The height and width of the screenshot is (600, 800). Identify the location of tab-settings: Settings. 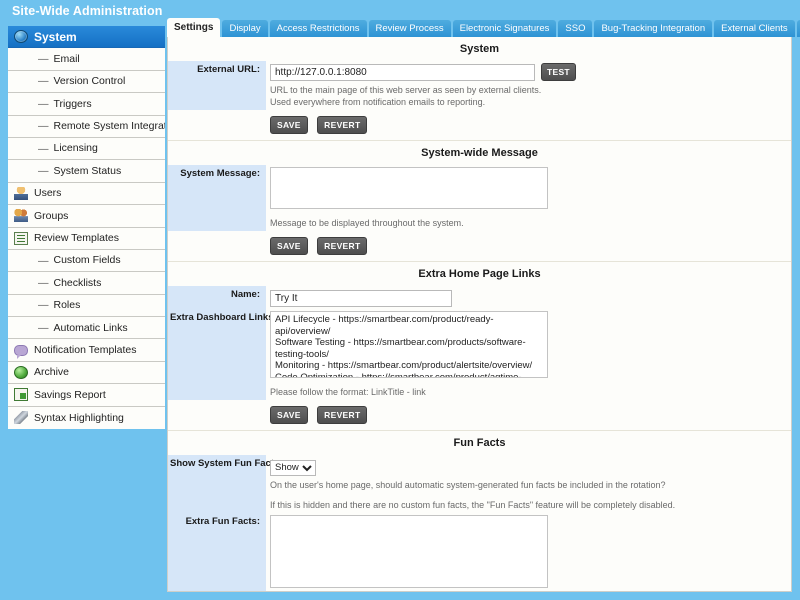
(194, 27).